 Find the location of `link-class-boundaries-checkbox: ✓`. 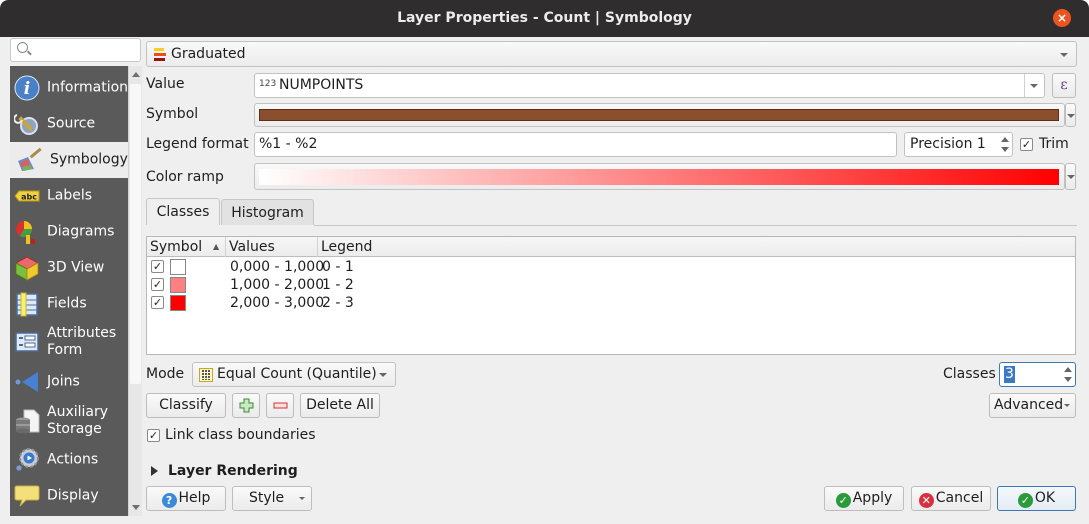

link-class-boundaries-checkbox: ✓ is located at coordinates (153, 435).